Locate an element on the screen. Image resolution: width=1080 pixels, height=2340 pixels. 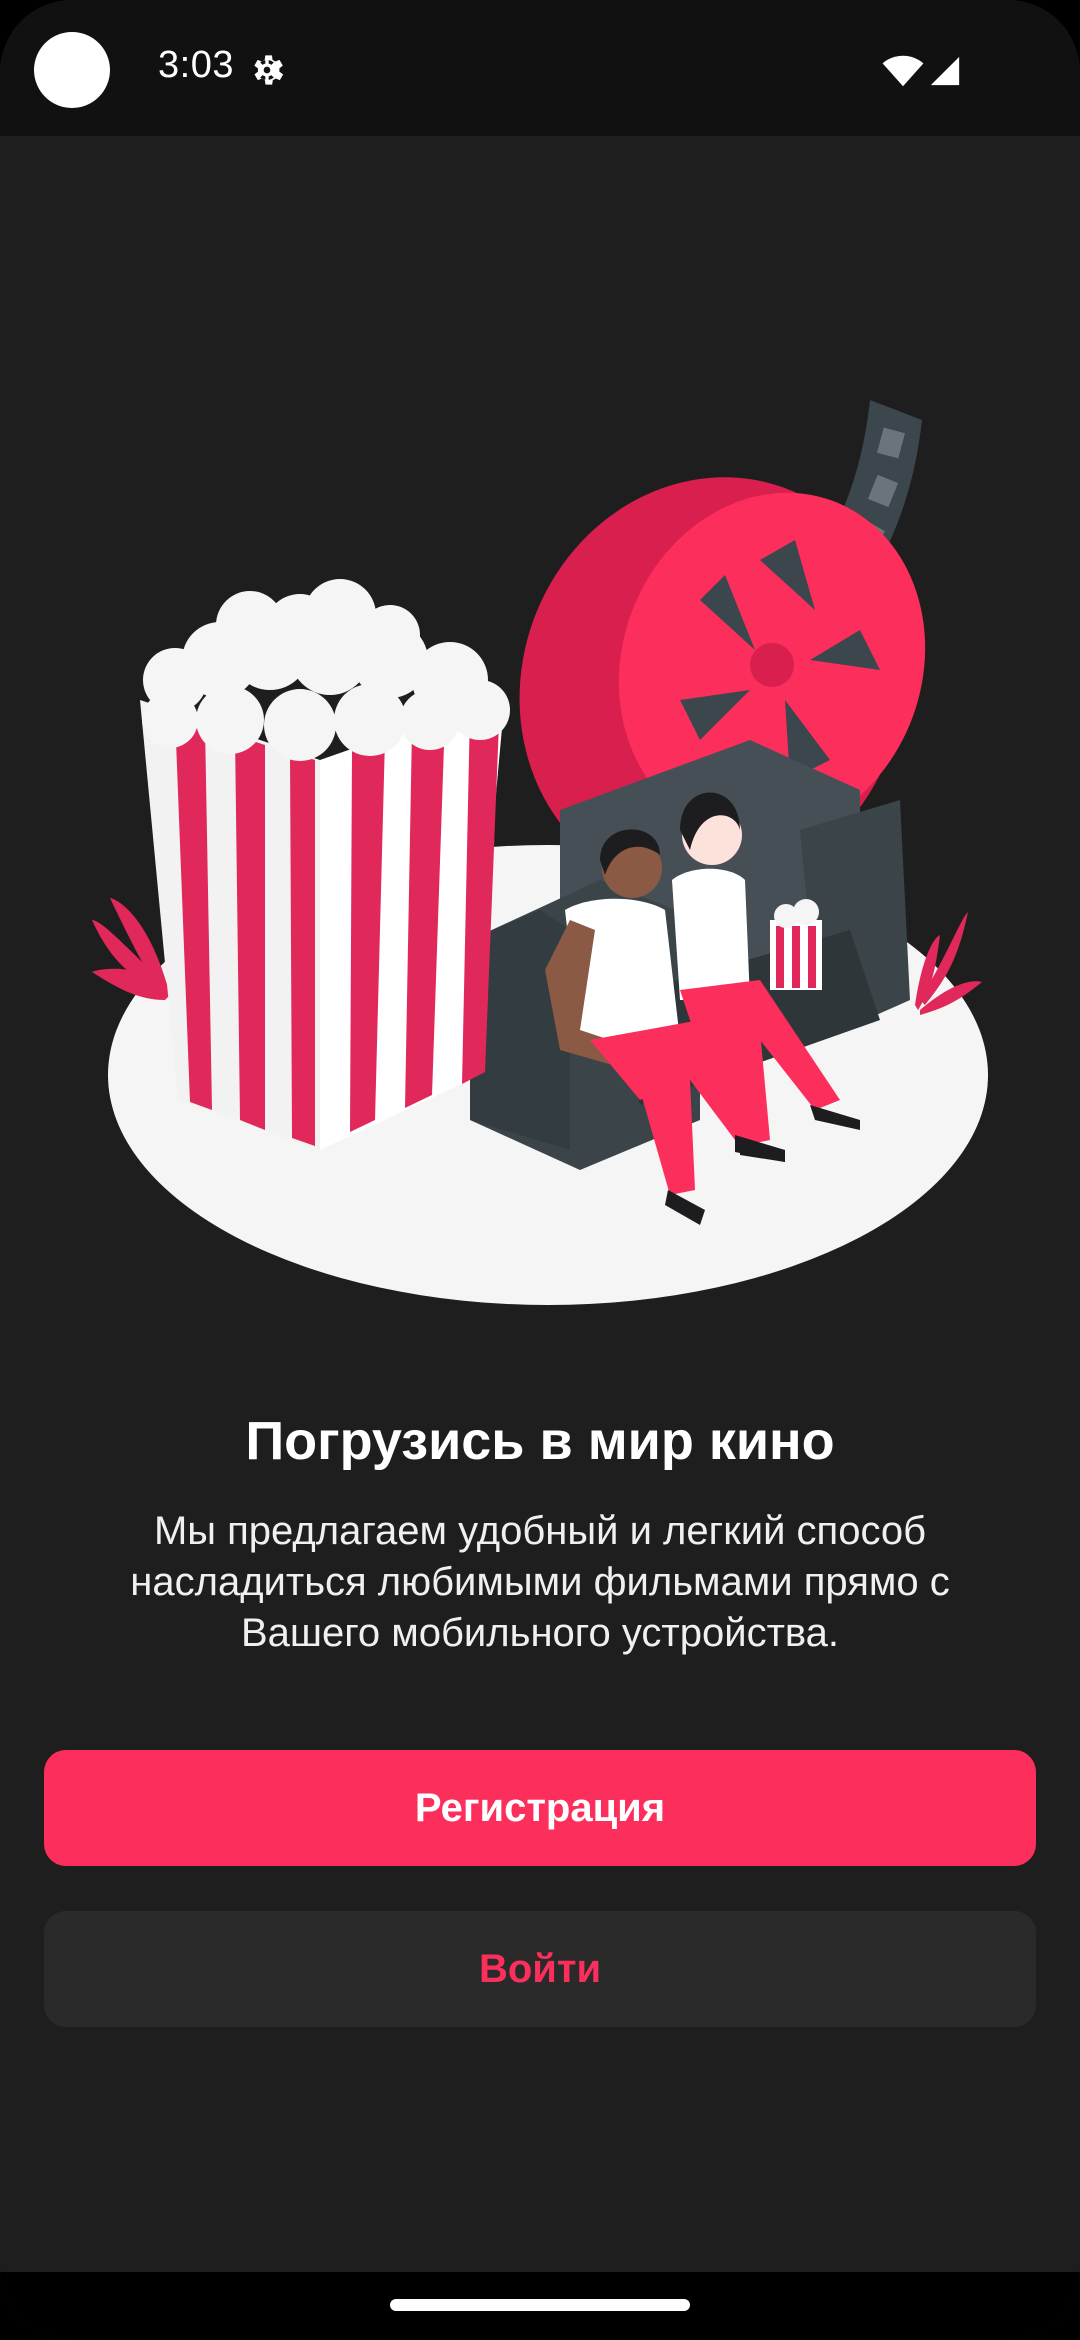
right-plant is located at coordinates (948, 963).